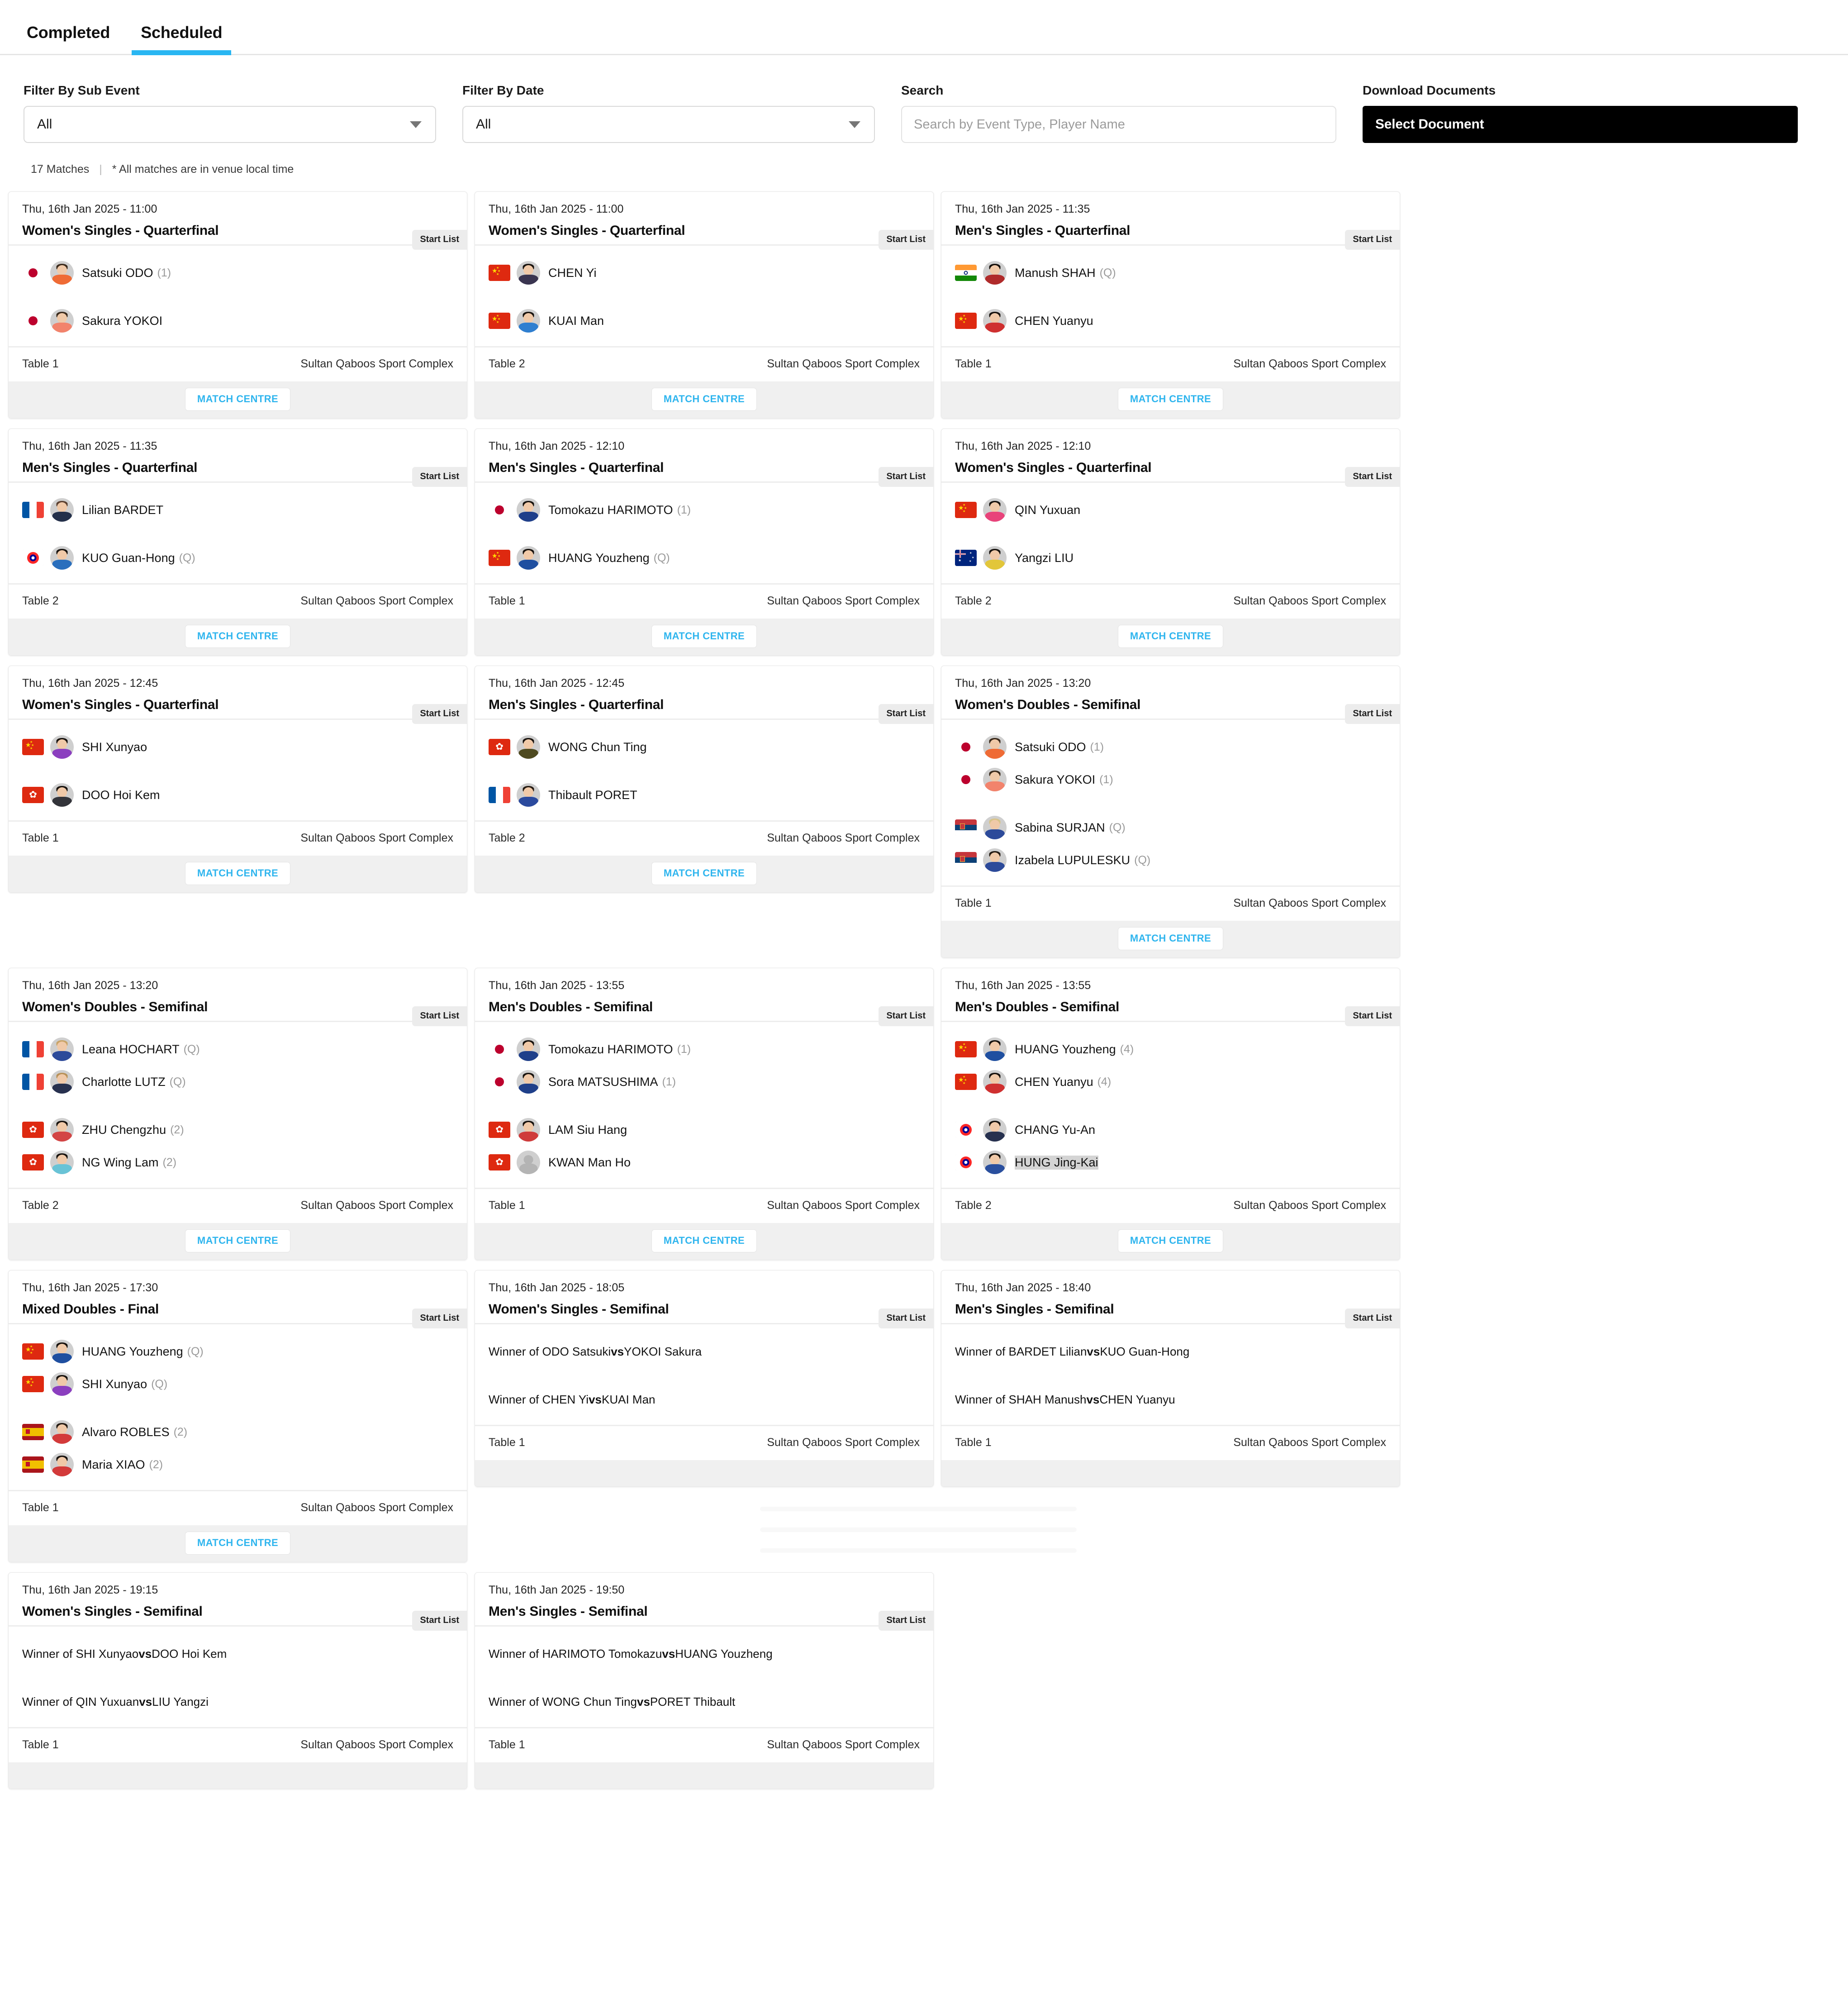 The image size is (1848, 1989). I want to click on player-name: LAM Siu Hang, so click(587, 1130).